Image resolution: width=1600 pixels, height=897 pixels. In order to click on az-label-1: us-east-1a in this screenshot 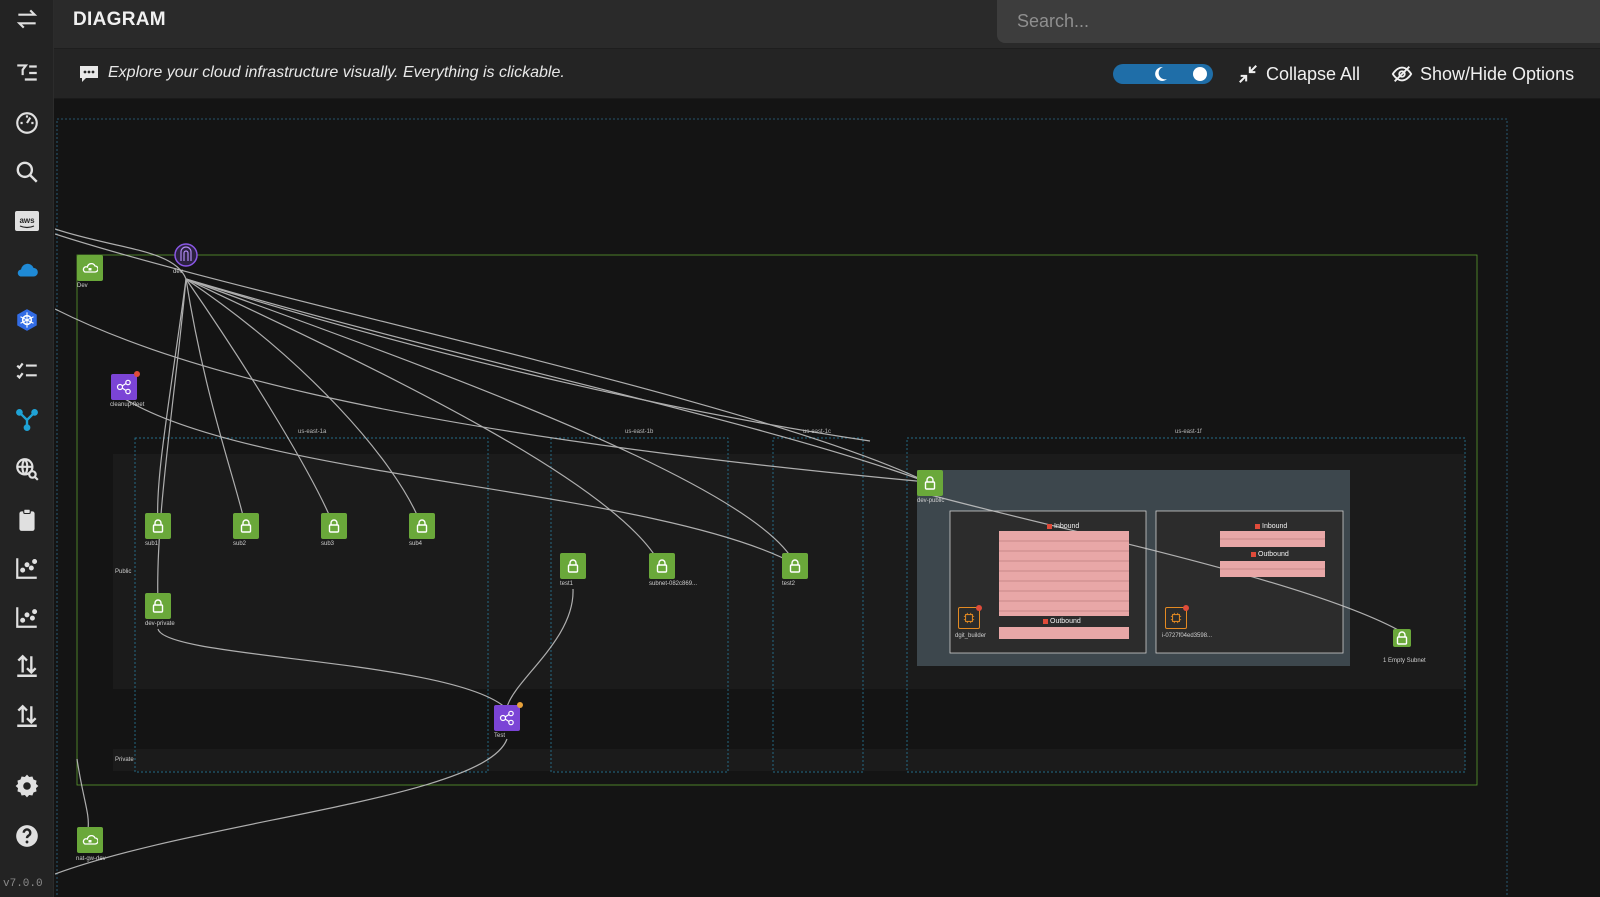, I will do `click(312, 432)`.